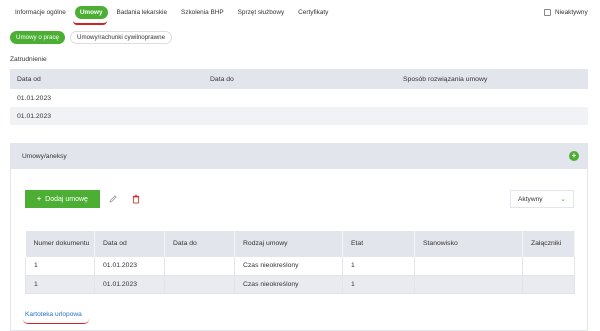 The height and width of the screenshot is (331, 600). What do you see at coordinates (28, 59) in the screenshot?
I see `employment-section-title: Zatrudnienie` at bounding box center [28, 59].